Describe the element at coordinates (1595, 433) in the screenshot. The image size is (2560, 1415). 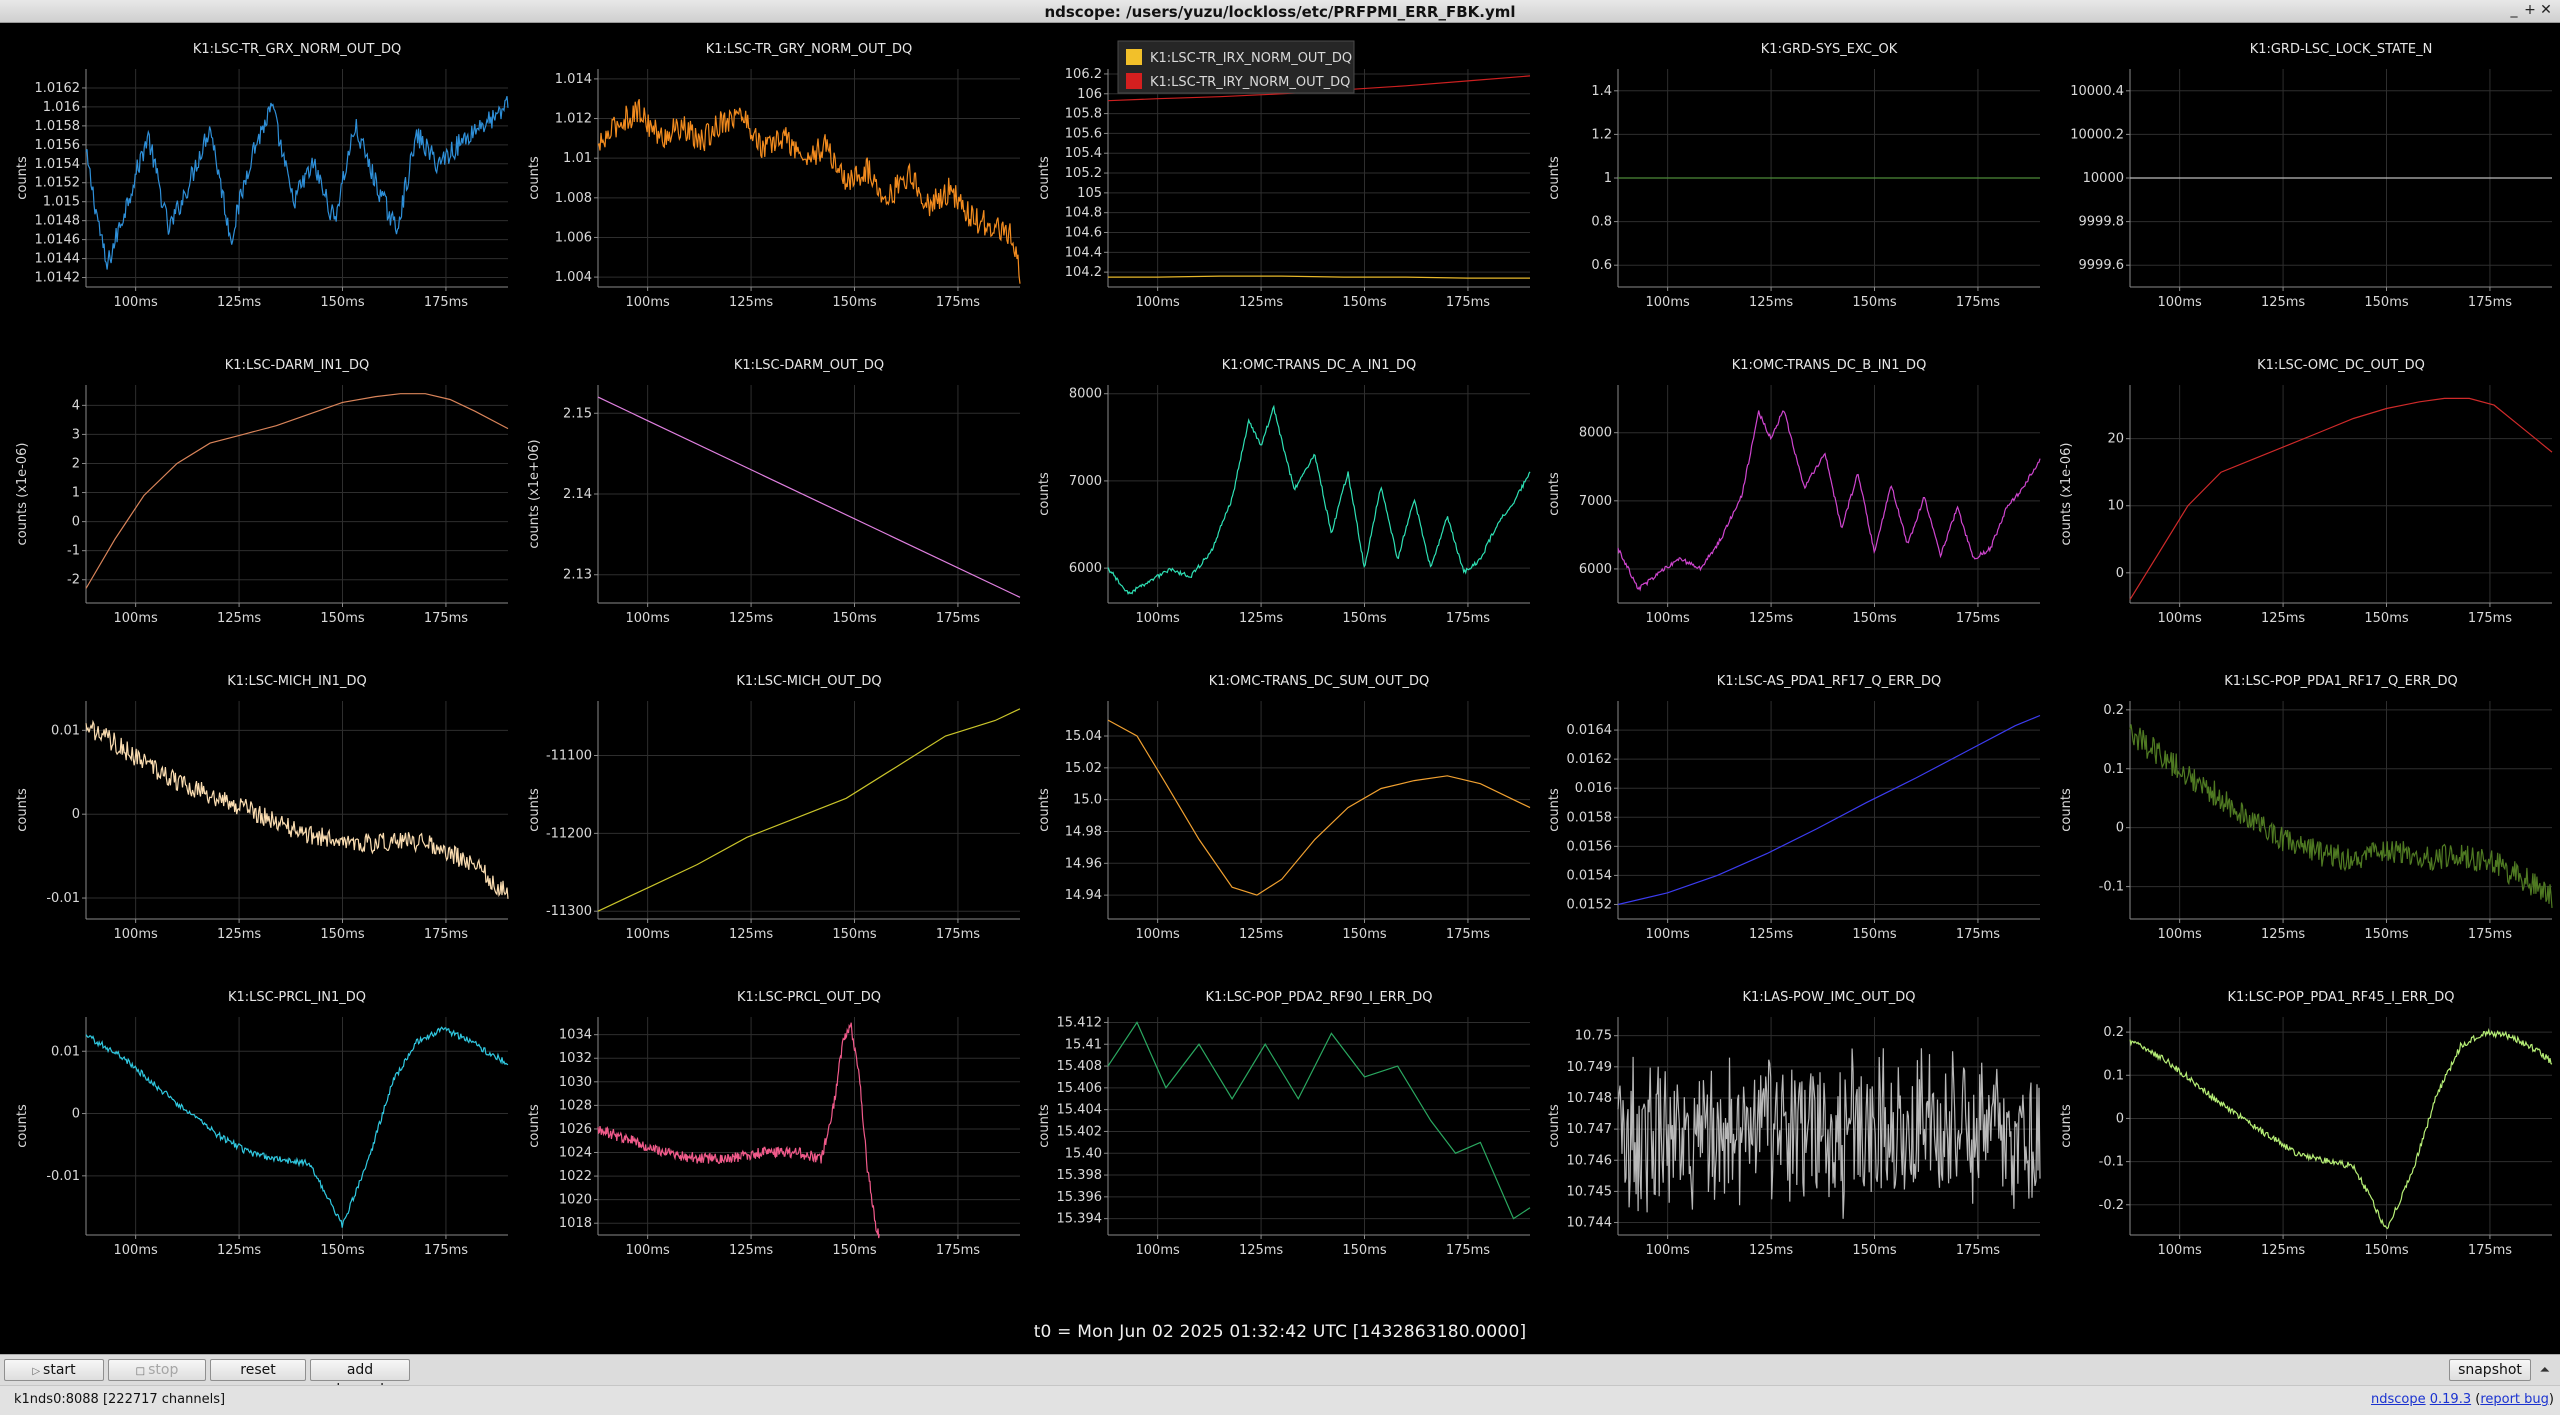
I see `y-tick-label: 8000` at that location.